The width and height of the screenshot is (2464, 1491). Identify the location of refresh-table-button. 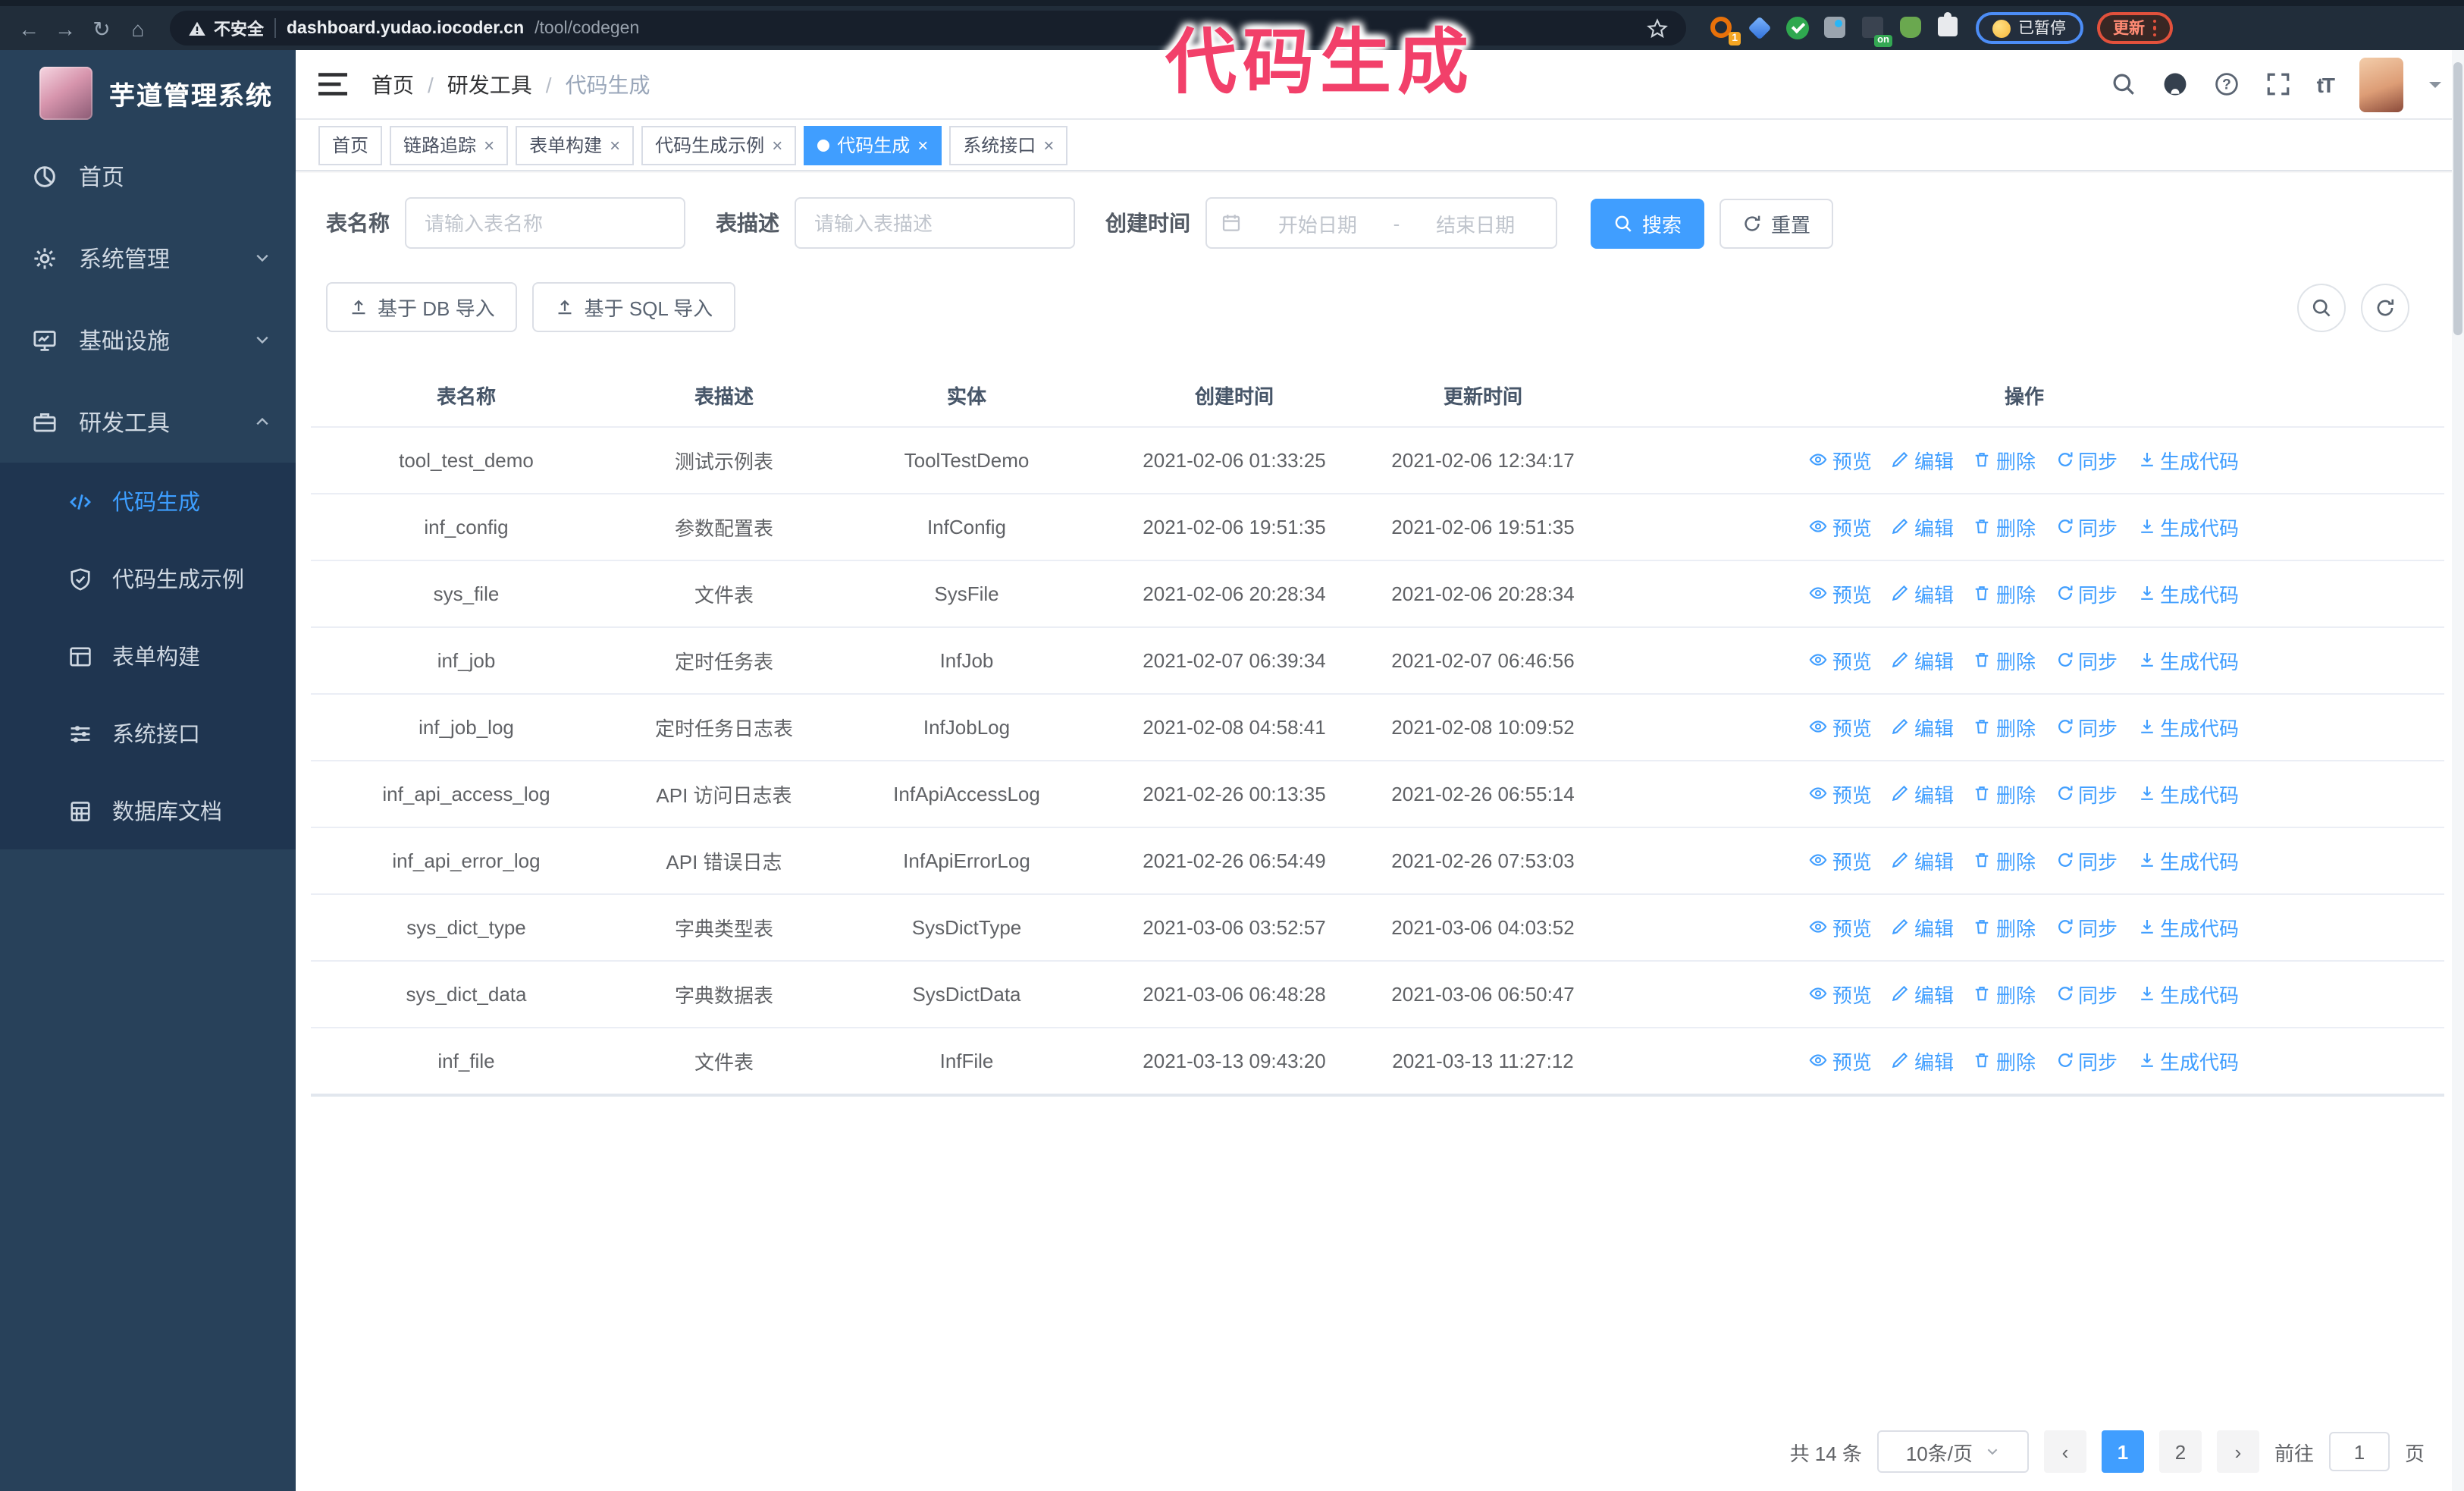
(2385, 307).